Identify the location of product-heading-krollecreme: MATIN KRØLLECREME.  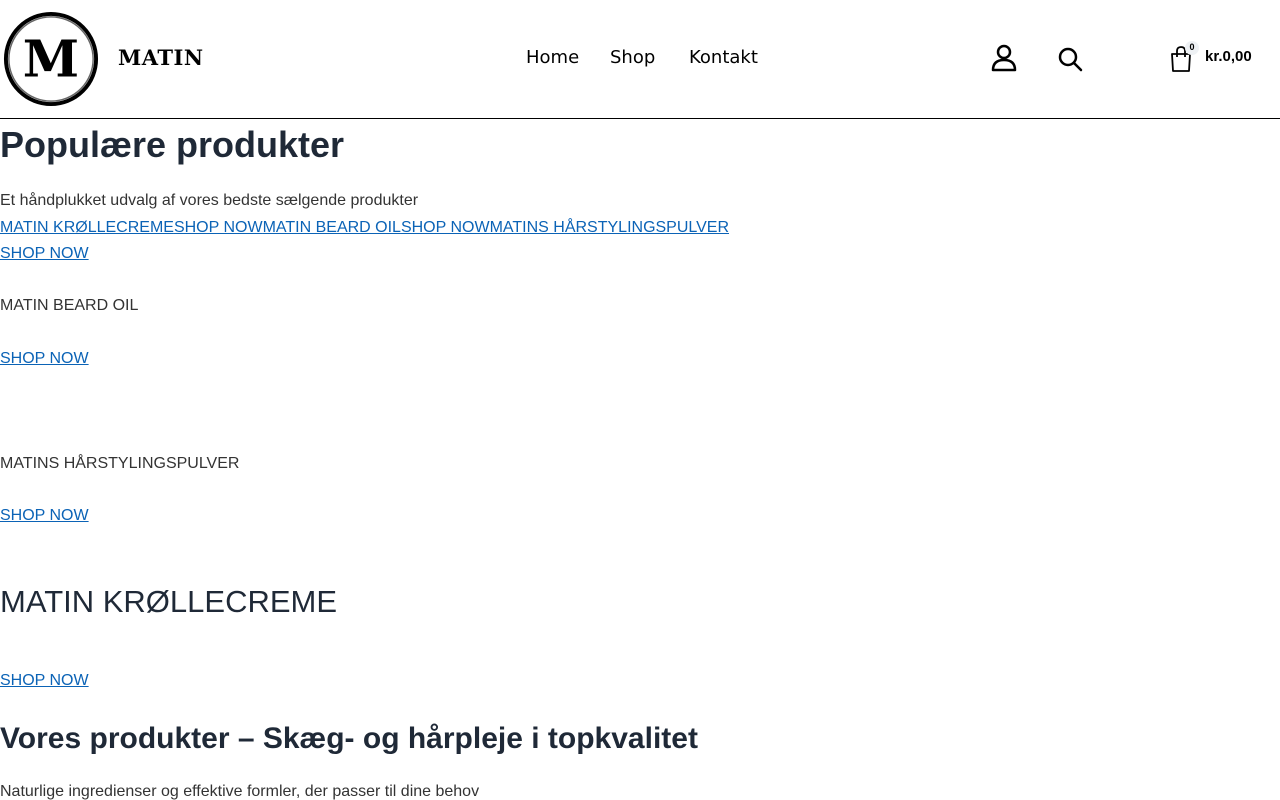
(169, 601).